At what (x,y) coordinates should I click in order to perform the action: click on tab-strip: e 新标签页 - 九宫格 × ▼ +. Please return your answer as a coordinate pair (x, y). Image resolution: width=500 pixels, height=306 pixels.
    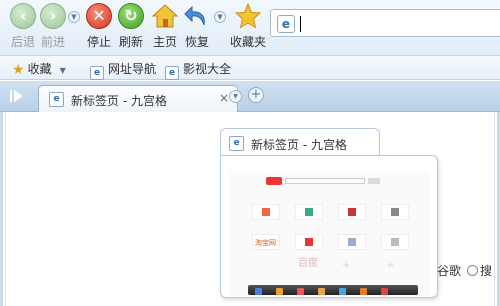
    Looking at the image, I should click on (250, 96).